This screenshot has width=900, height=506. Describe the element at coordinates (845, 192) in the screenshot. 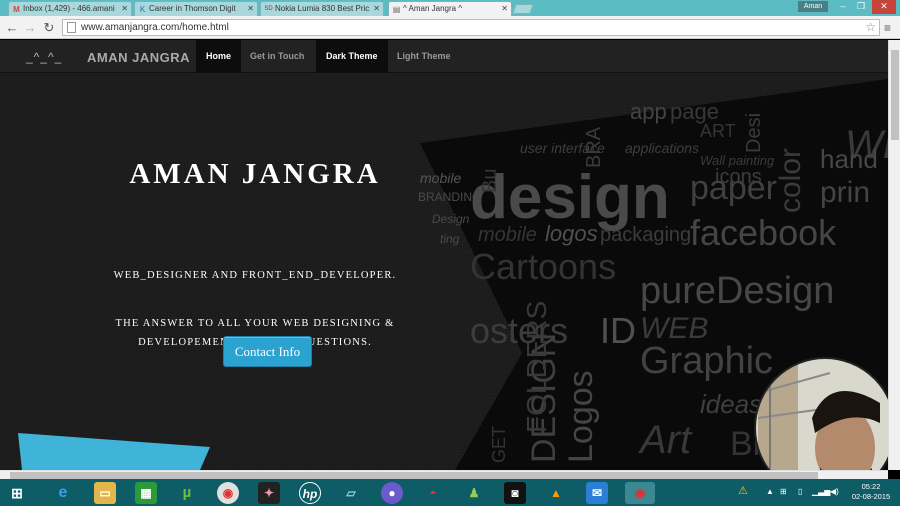

I see `svg-text: prin` at that location.